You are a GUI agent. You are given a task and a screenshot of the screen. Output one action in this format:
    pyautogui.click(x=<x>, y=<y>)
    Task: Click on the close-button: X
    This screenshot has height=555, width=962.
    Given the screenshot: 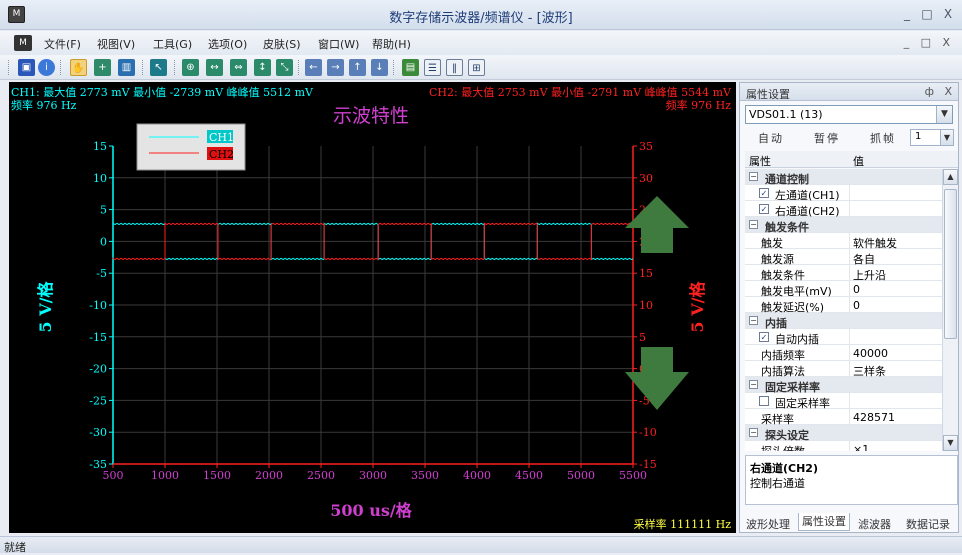 What is the action you would take?
    pyautogui.click(x=948, y=14)
    